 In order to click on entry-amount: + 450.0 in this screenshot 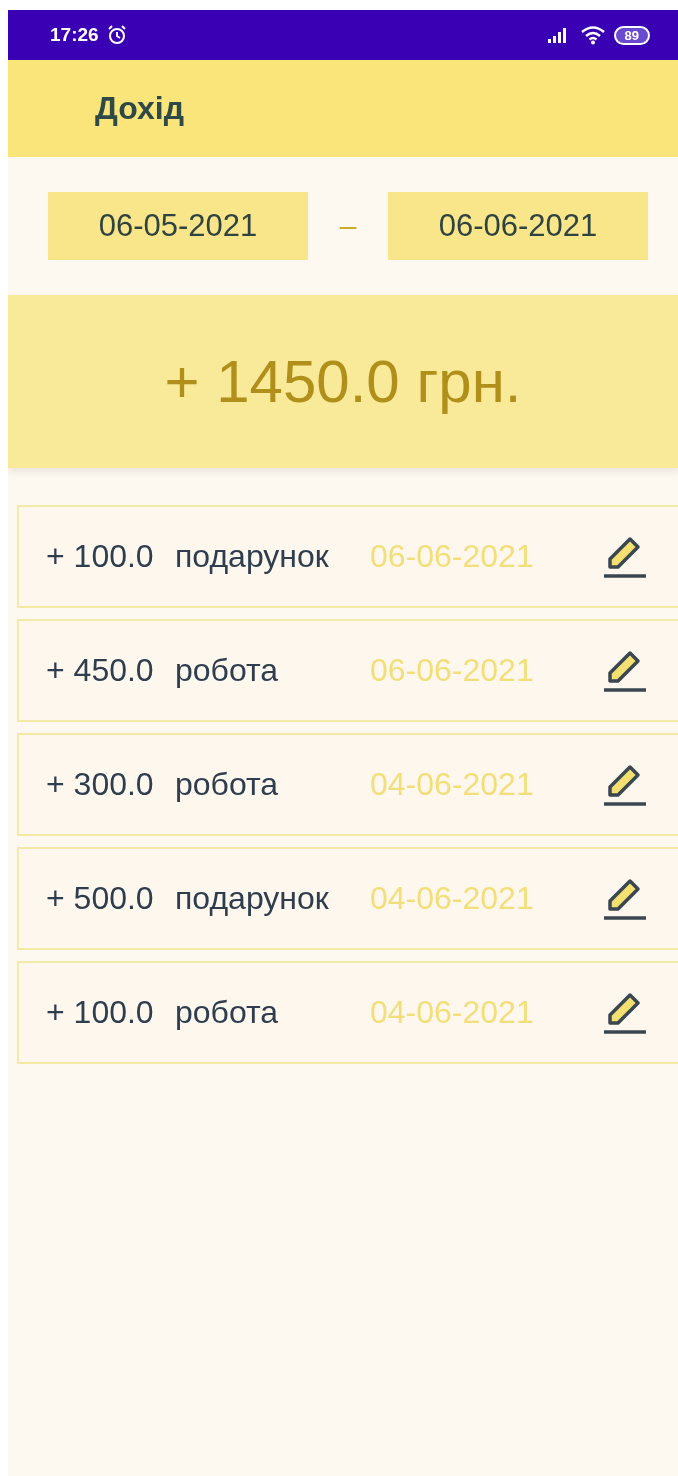, I will do `click(100, 670)`.